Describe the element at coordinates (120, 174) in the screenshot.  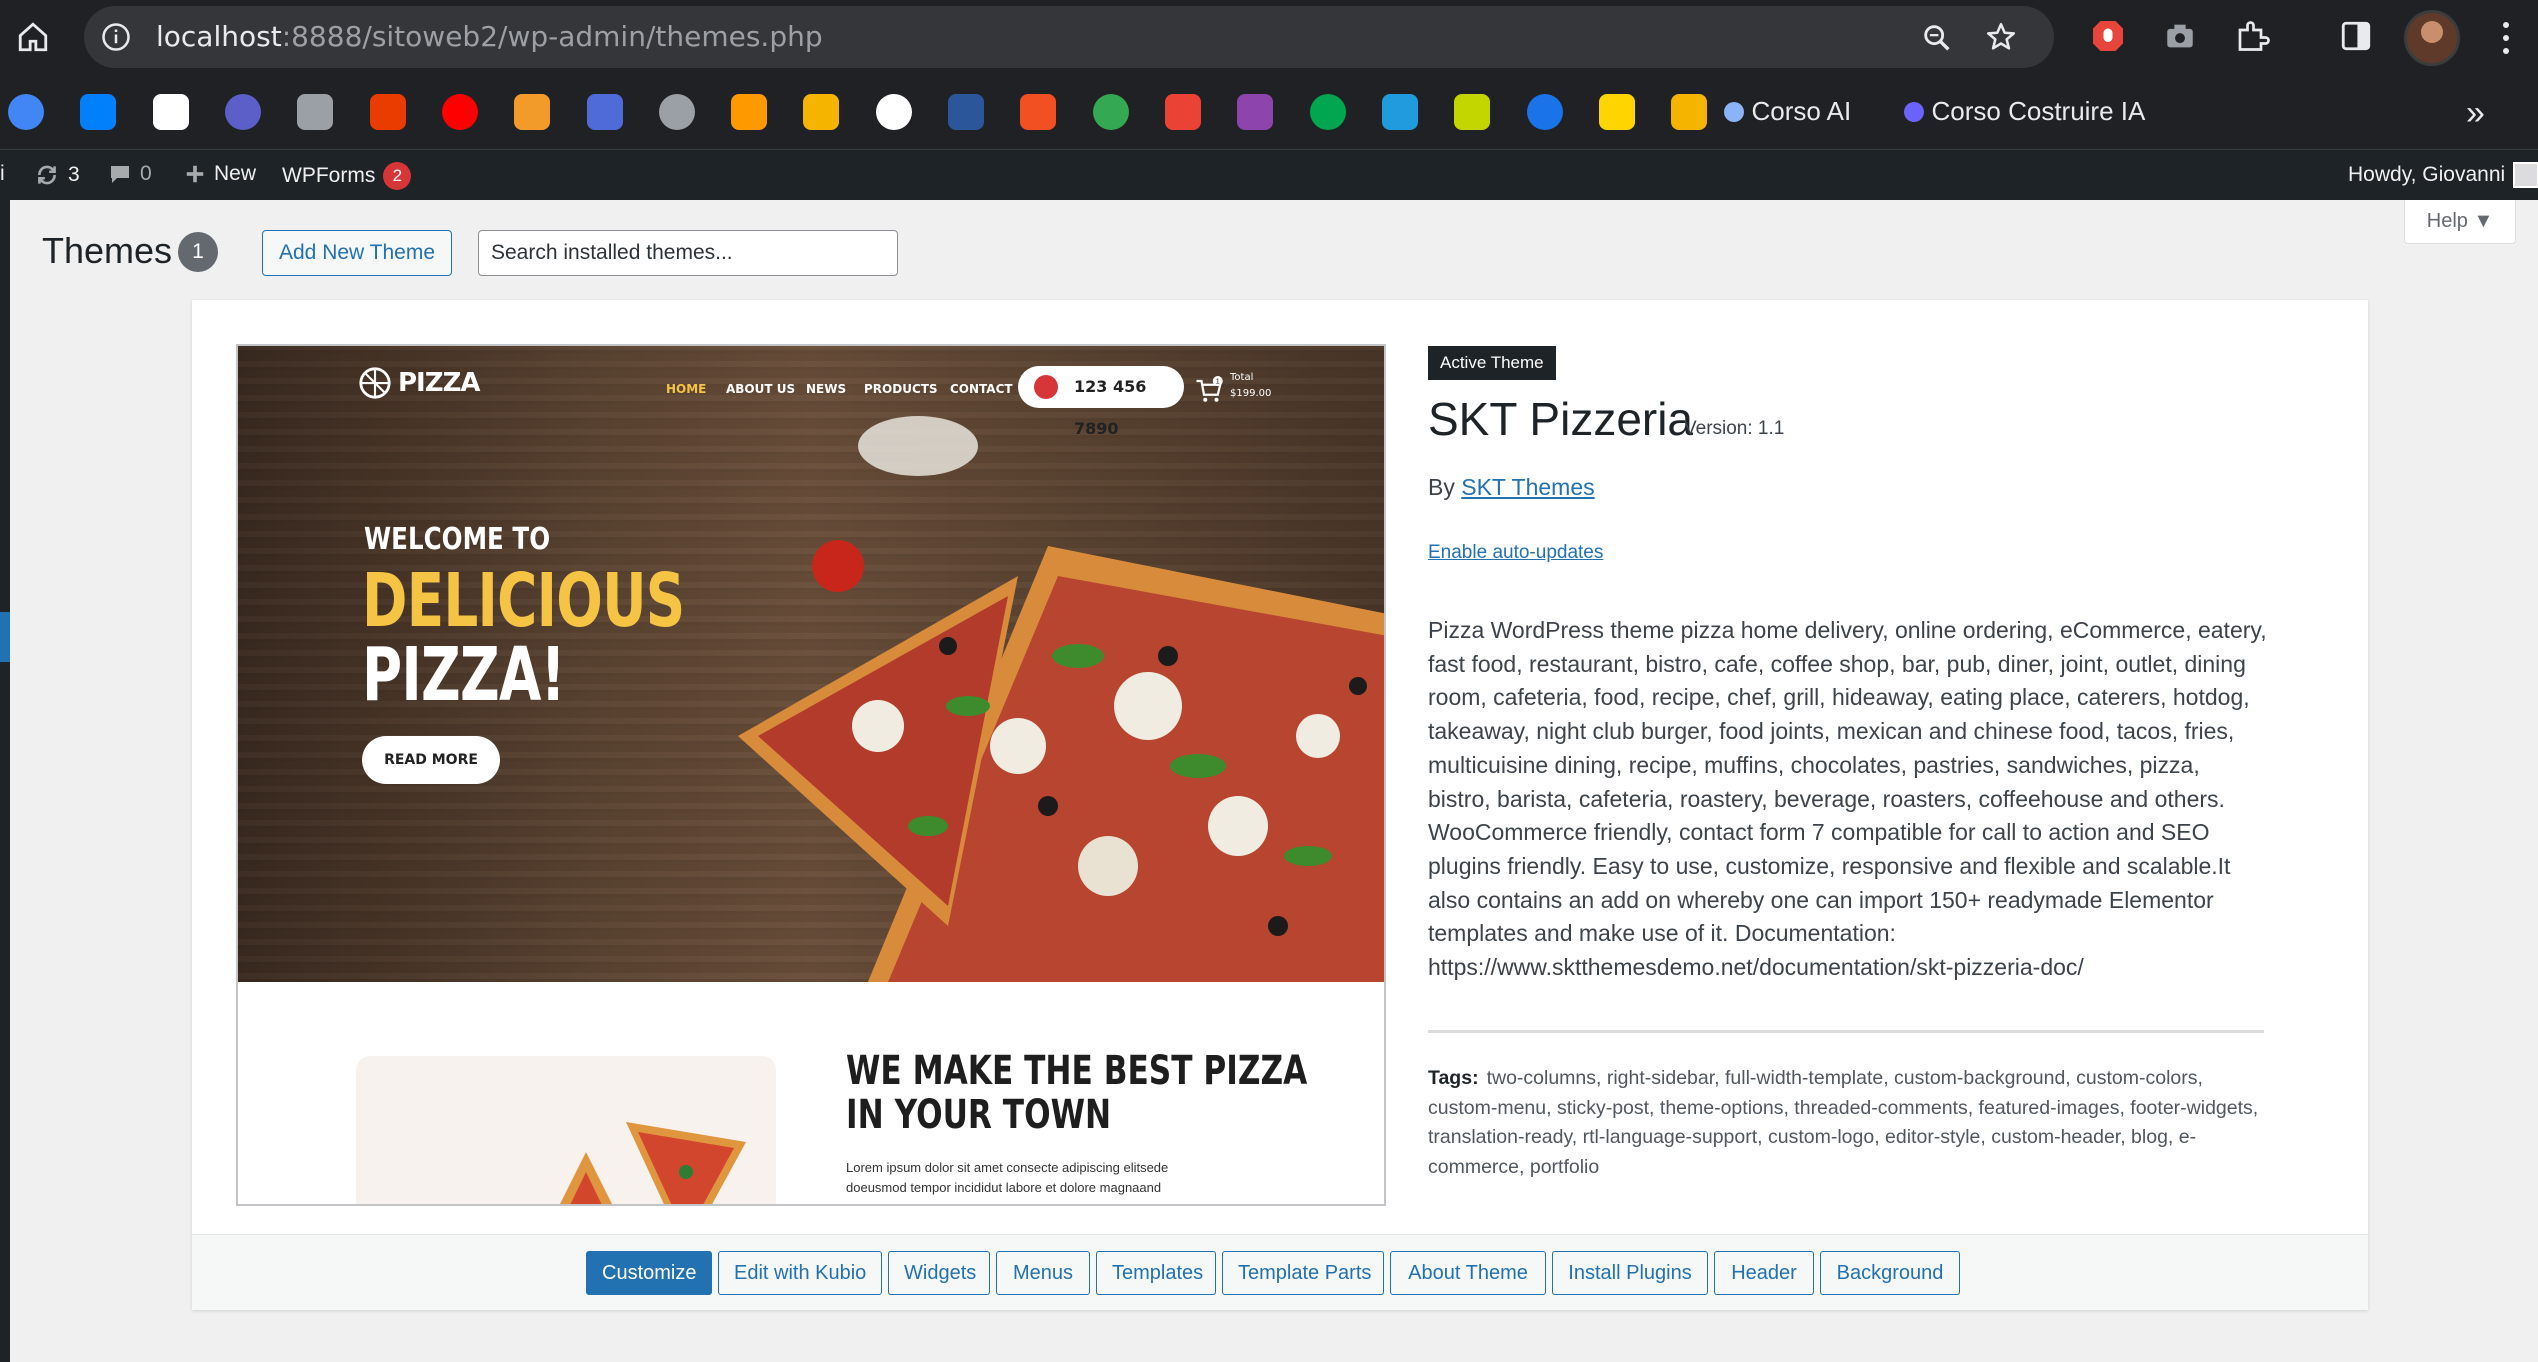
I see `comment-icon` at that location.